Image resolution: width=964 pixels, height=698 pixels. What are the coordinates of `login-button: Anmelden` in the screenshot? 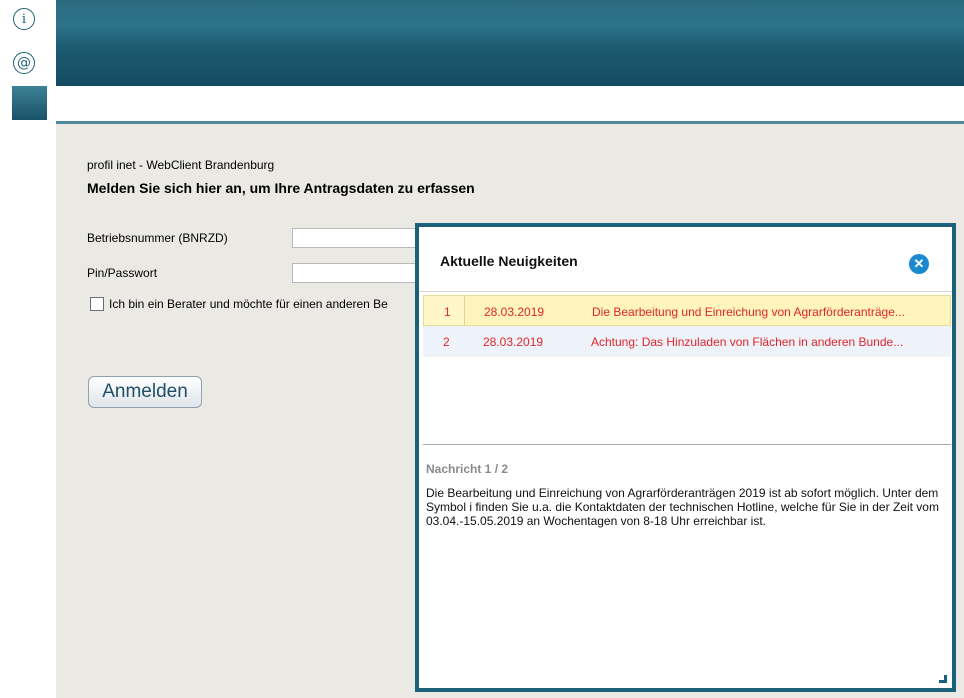 It's located at (145, 392).